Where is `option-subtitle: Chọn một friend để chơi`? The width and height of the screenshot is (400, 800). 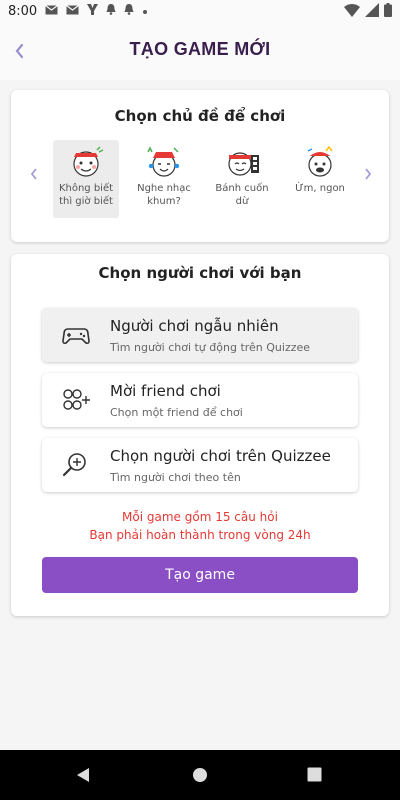 option-subtitle: Chọn một friend để chơi is located at coordinates (176, 412).